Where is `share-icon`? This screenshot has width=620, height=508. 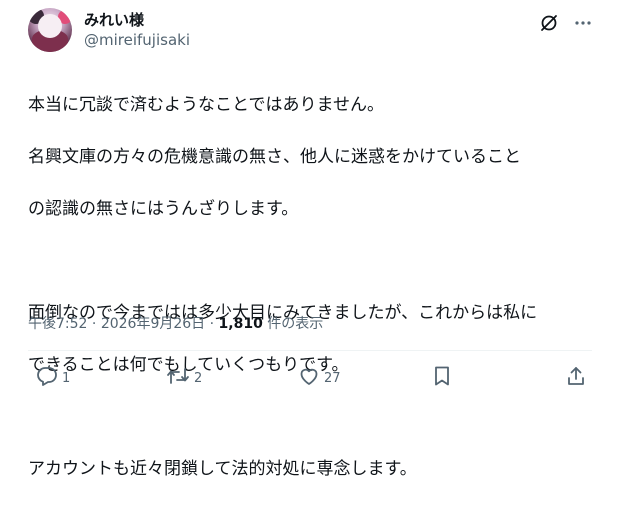 share-icon is located at coordinates (576, 378).